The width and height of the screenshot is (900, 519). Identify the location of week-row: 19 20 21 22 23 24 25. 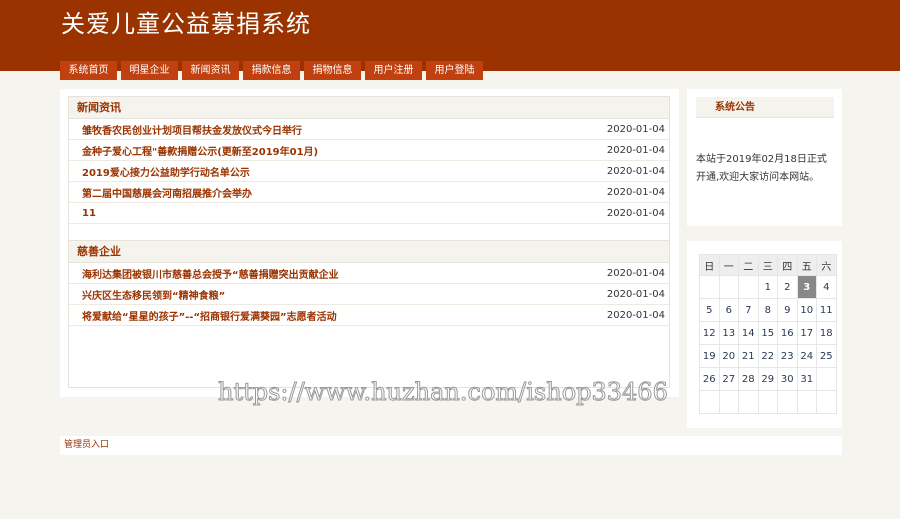
(768, 356).